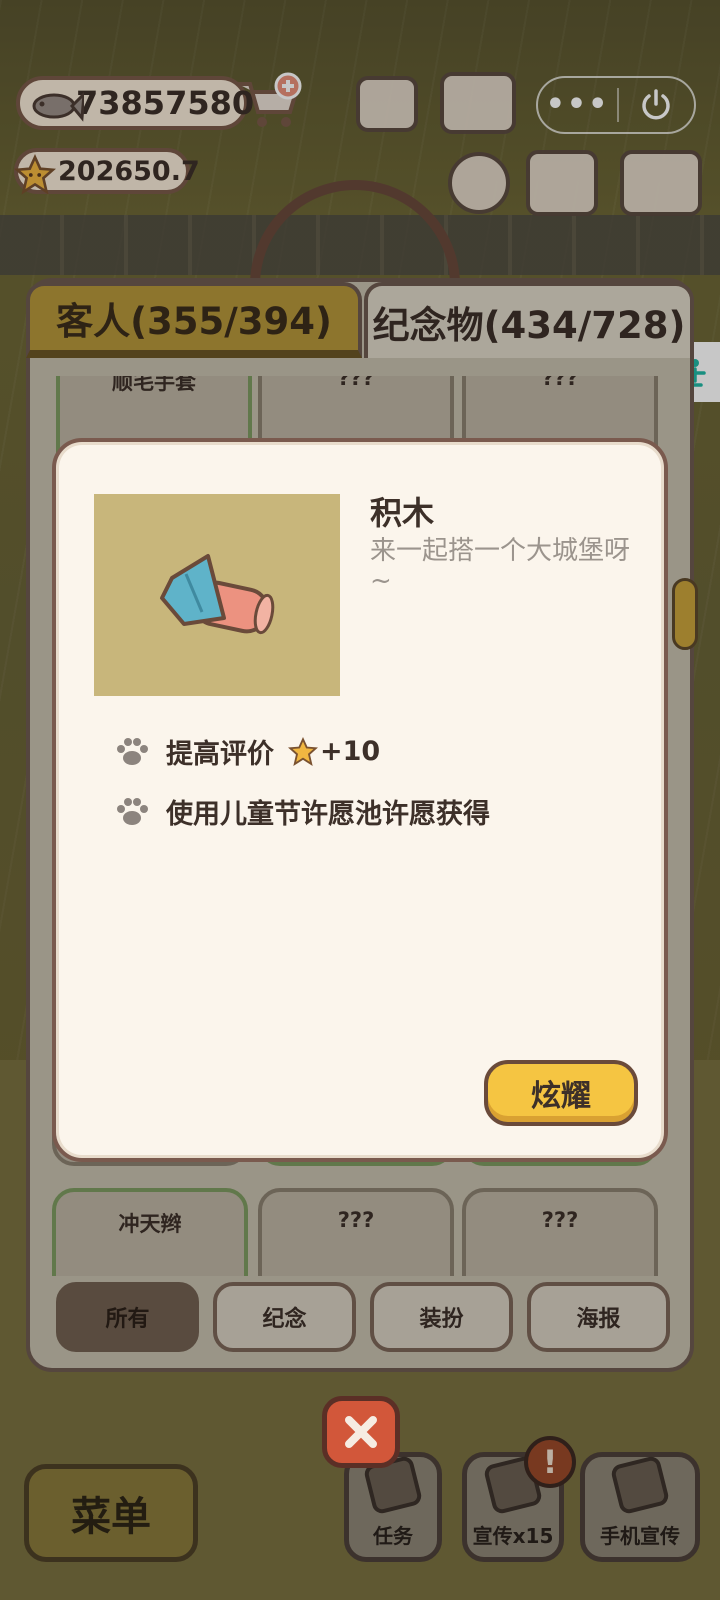  I want to click on effect-label: 提高评价, so click(220, 754).